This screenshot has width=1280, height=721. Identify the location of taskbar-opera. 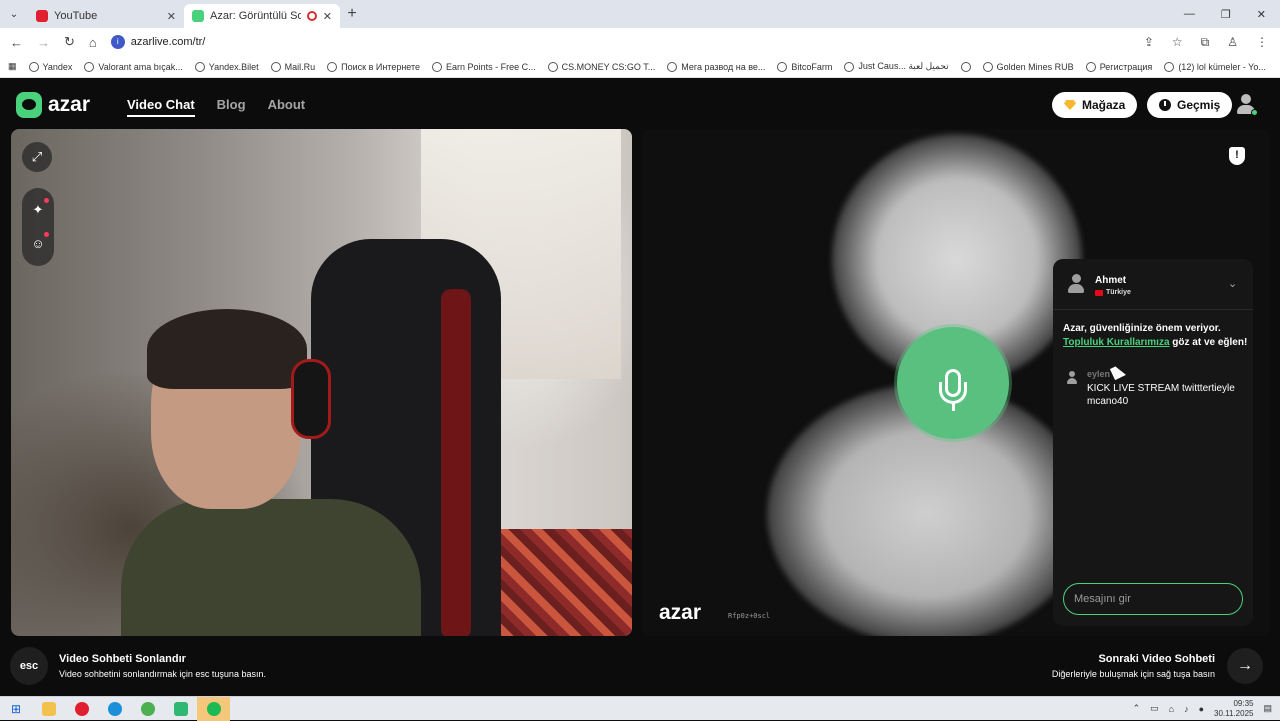
(81, 709).